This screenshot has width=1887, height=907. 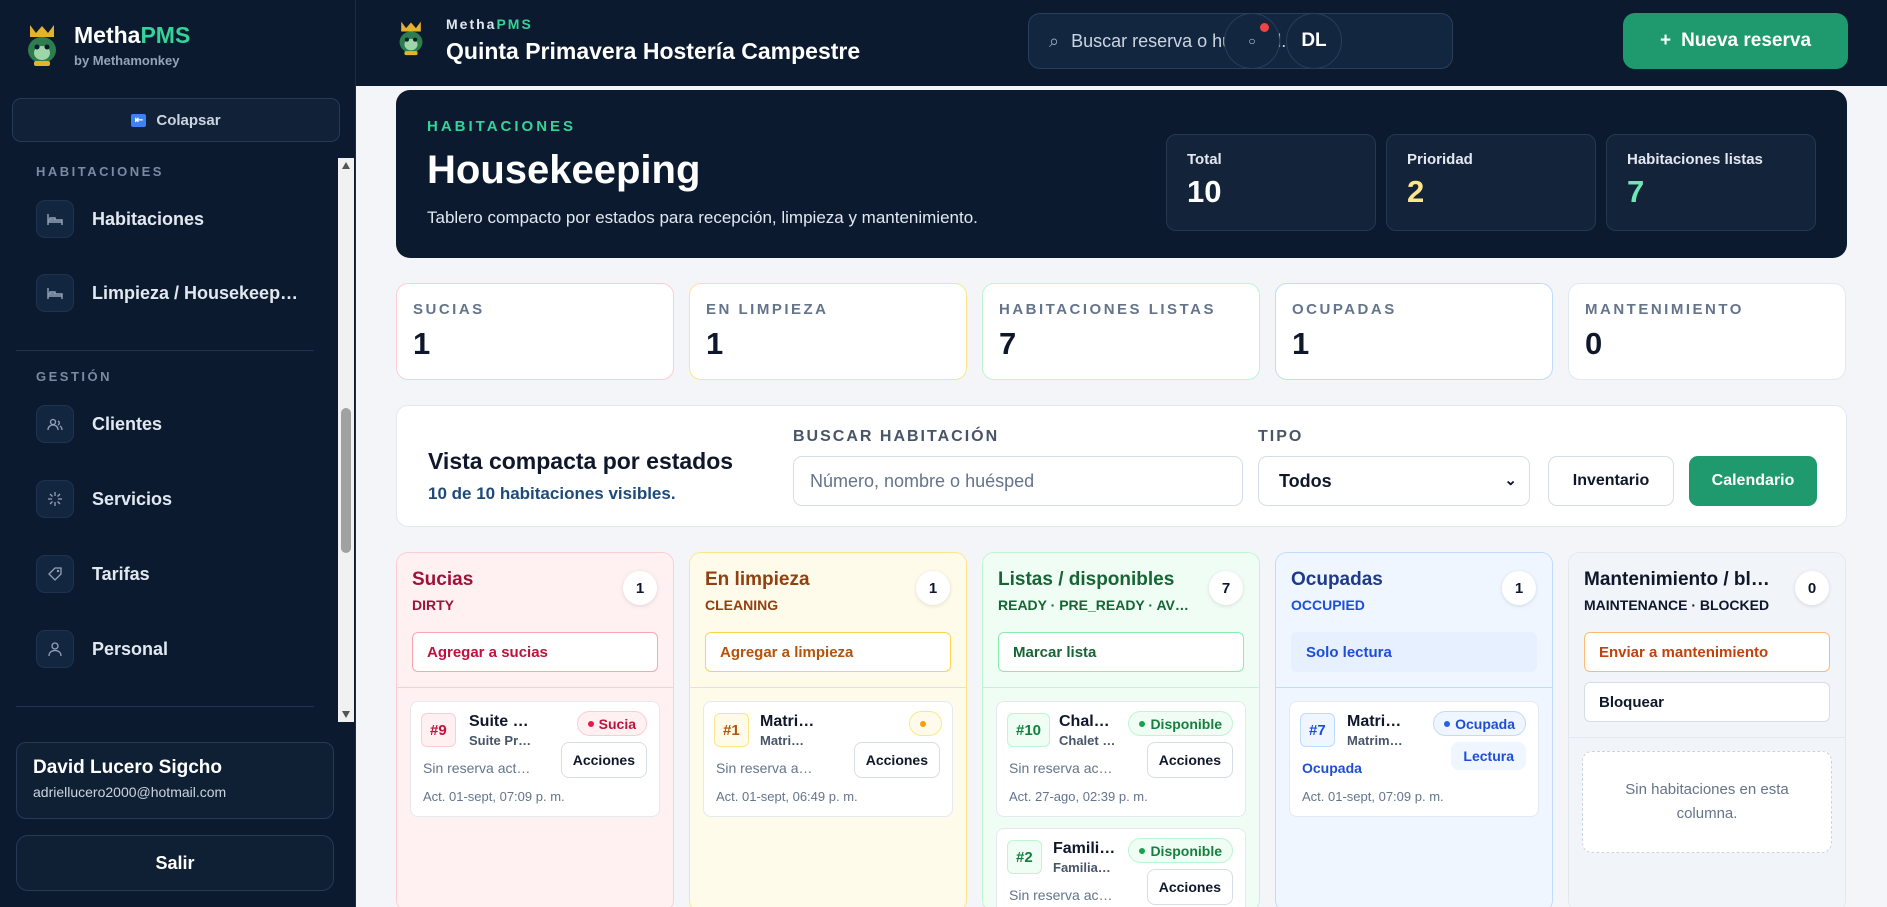 I want to click on scroll-down-arrow-icon, so click(x=346, y=714).